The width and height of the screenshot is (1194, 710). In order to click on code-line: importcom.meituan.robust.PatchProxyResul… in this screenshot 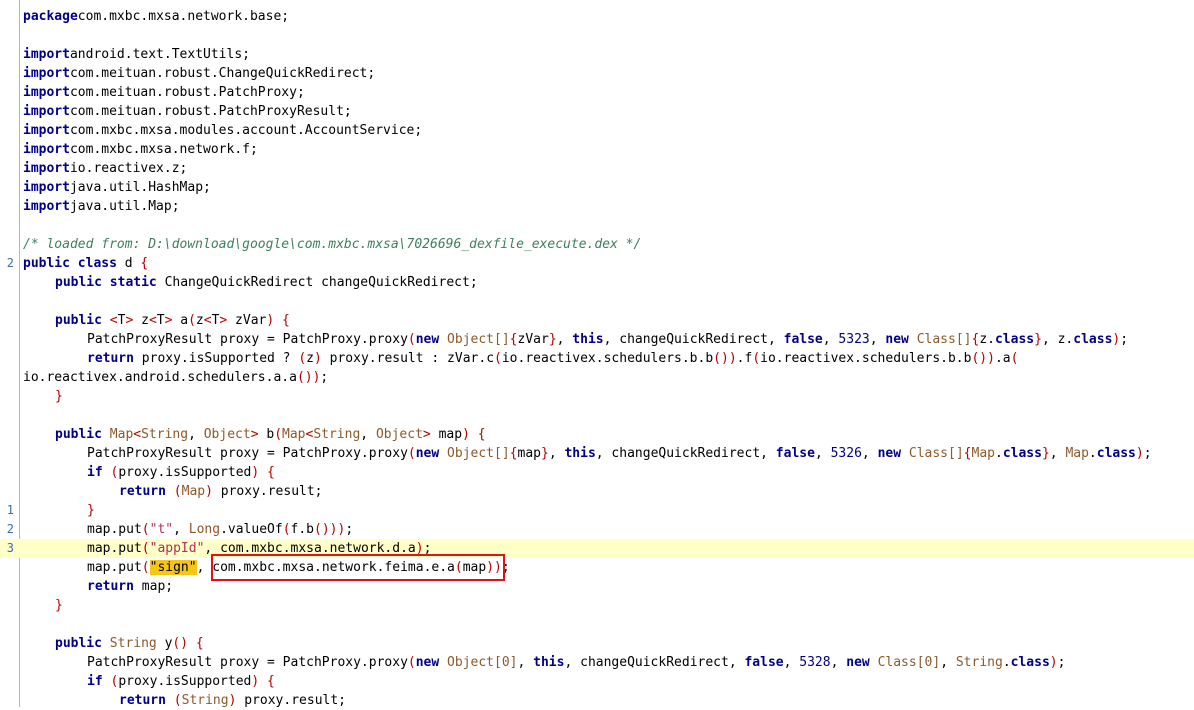, I will do `click(597, 111)`.